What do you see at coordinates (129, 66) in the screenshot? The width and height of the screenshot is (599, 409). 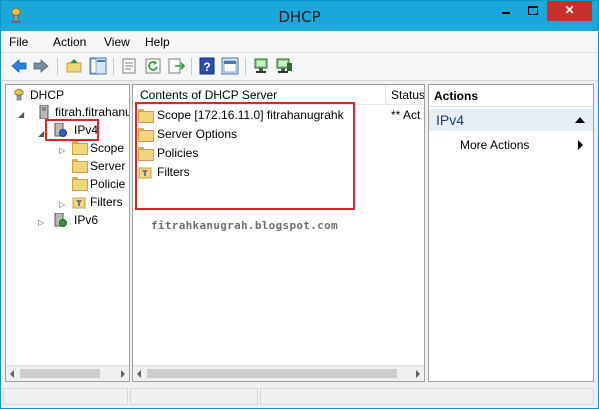 I see `properties-icon` at bounding box center [129, 66].